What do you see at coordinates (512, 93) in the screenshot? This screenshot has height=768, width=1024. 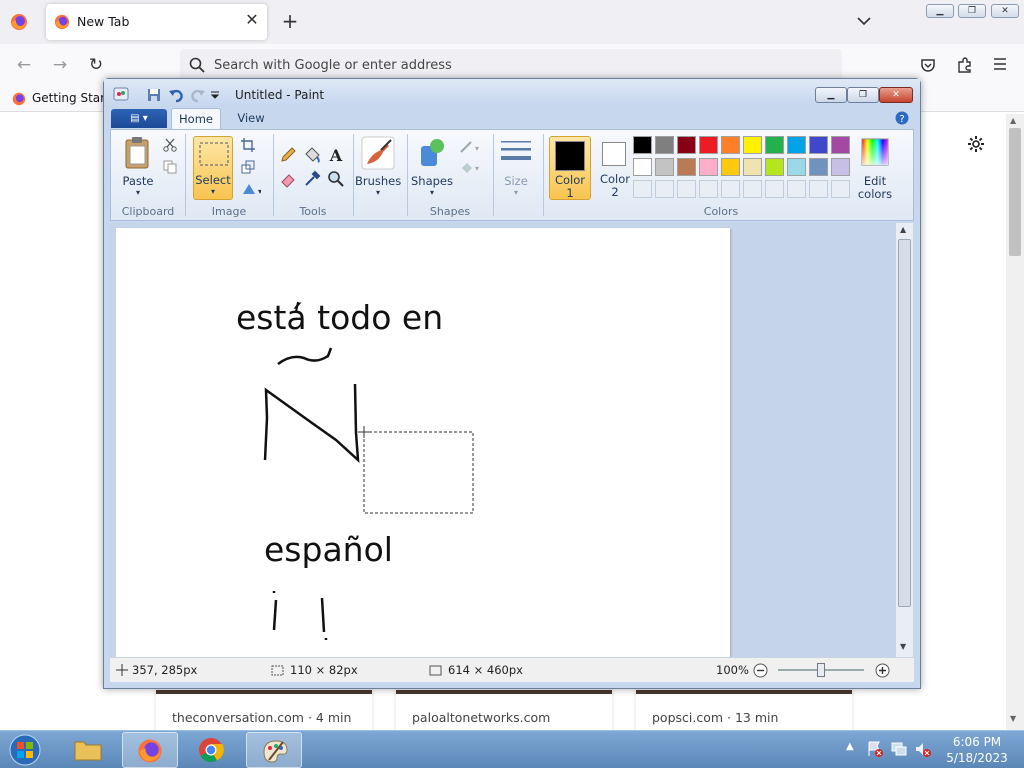 I see `paint-title-bar: Untitled - Paint ▁ ❐ ✕` at bounding box center [512, 93].